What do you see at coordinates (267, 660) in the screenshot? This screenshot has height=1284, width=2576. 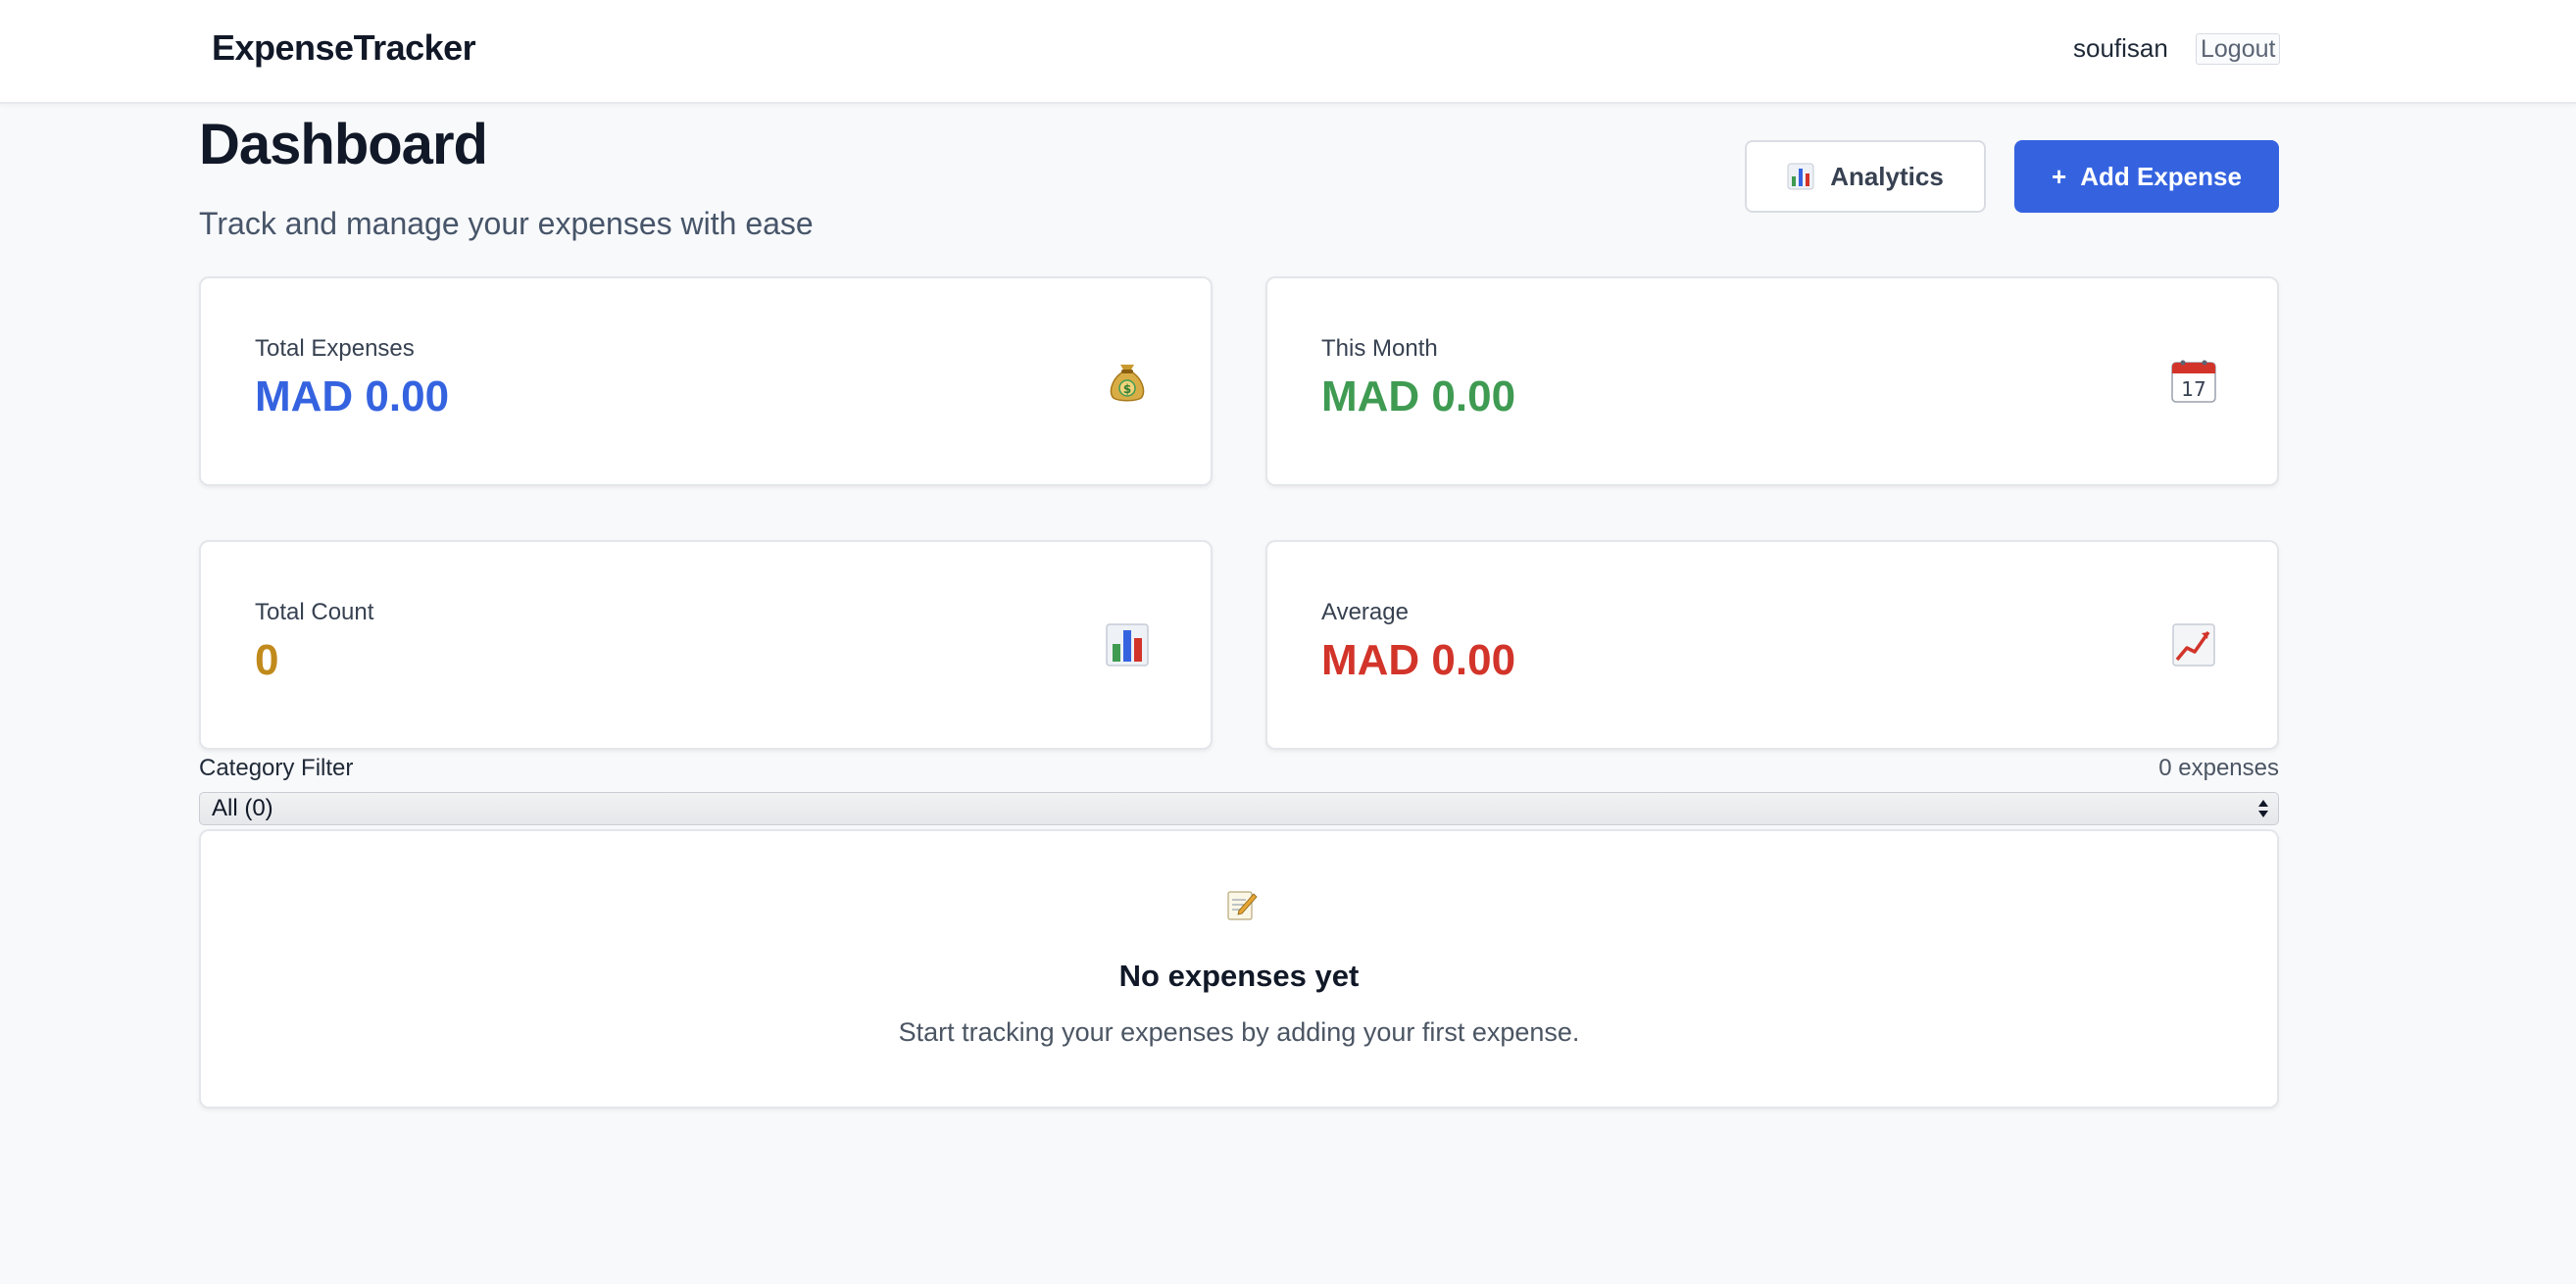 I see `stat-value: 0` at bounding box center [267, 660].